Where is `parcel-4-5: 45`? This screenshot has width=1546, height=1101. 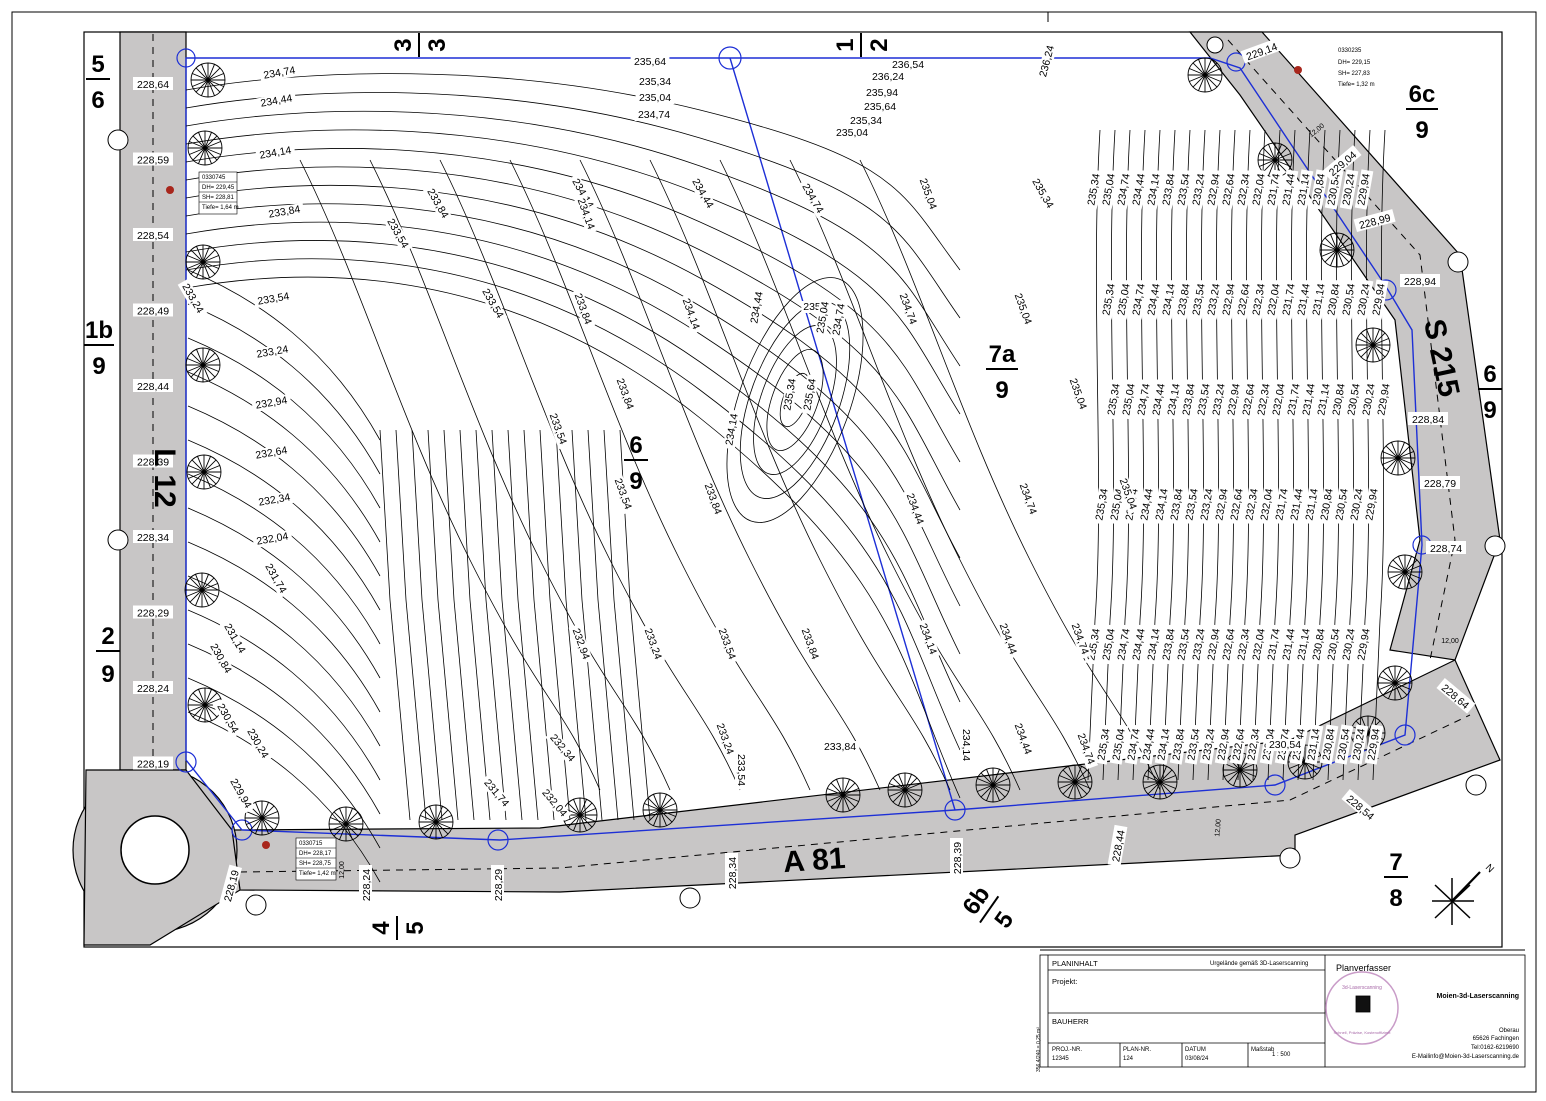 parcel-4-5: 45 is located at coordinates (398, 928).